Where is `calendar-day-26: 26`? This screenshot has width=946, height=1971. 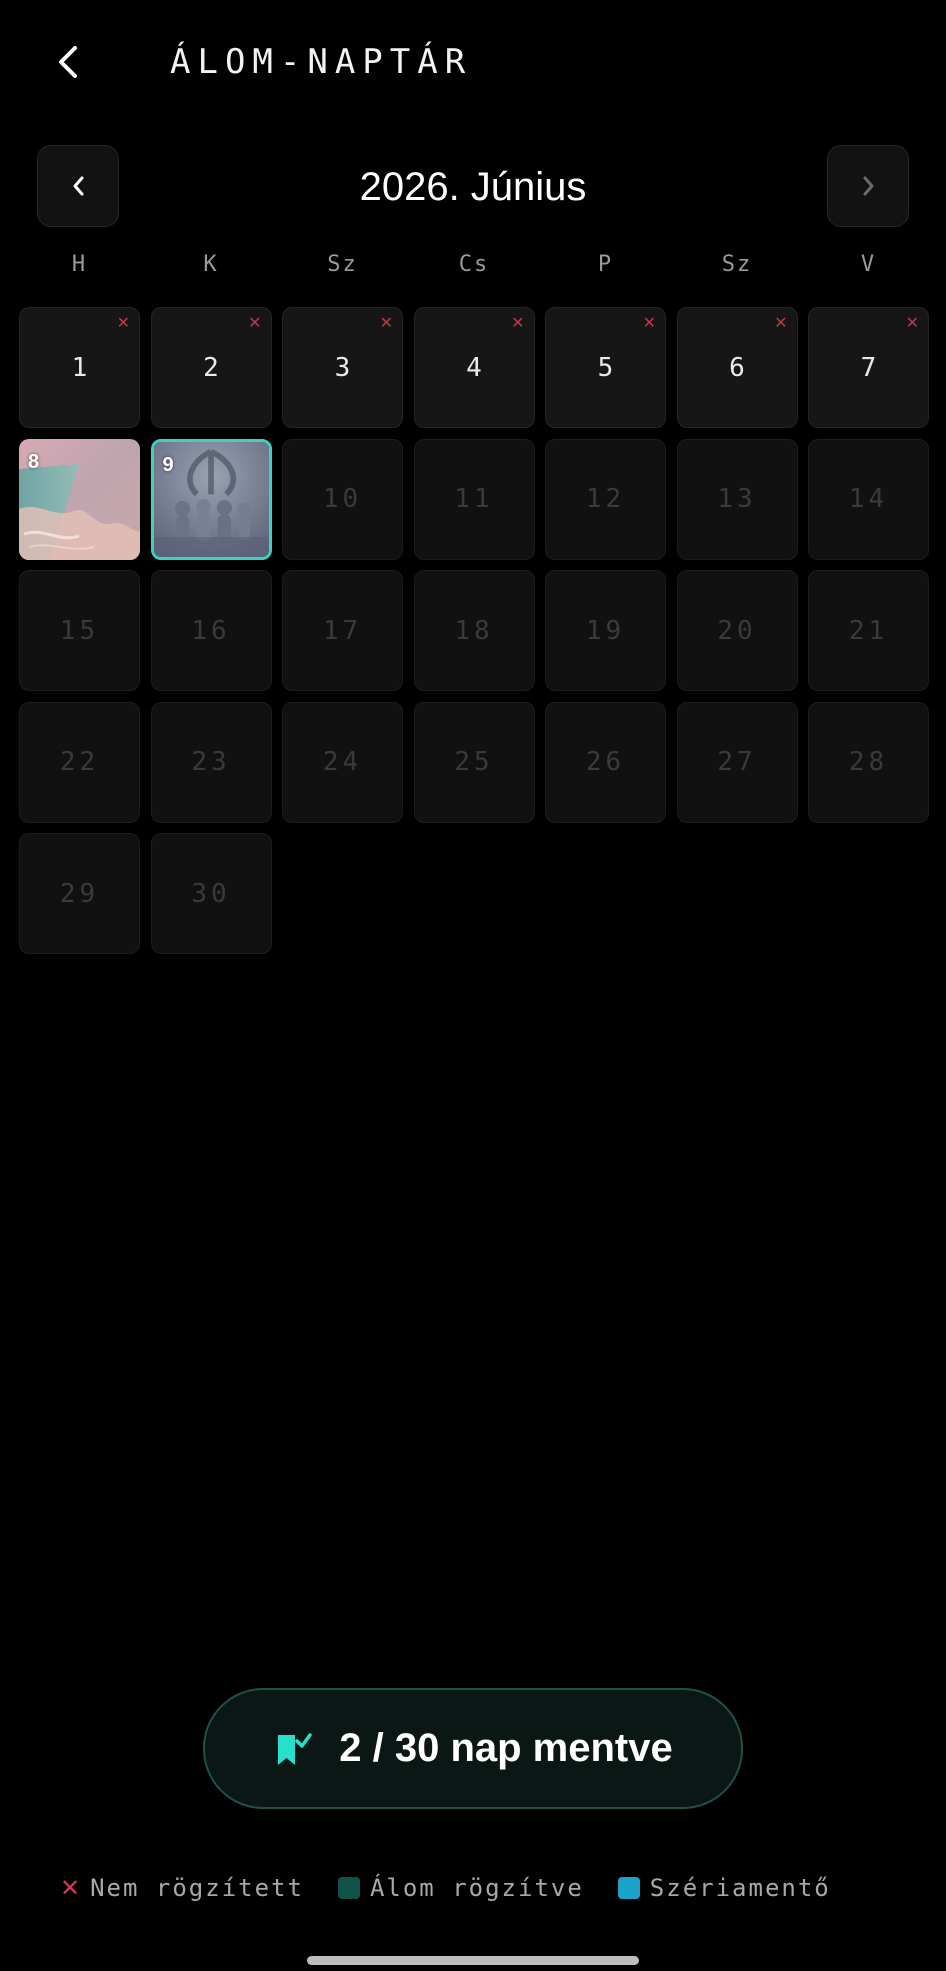
calendar-day-26: 26 is located at coordinates (605, 762).